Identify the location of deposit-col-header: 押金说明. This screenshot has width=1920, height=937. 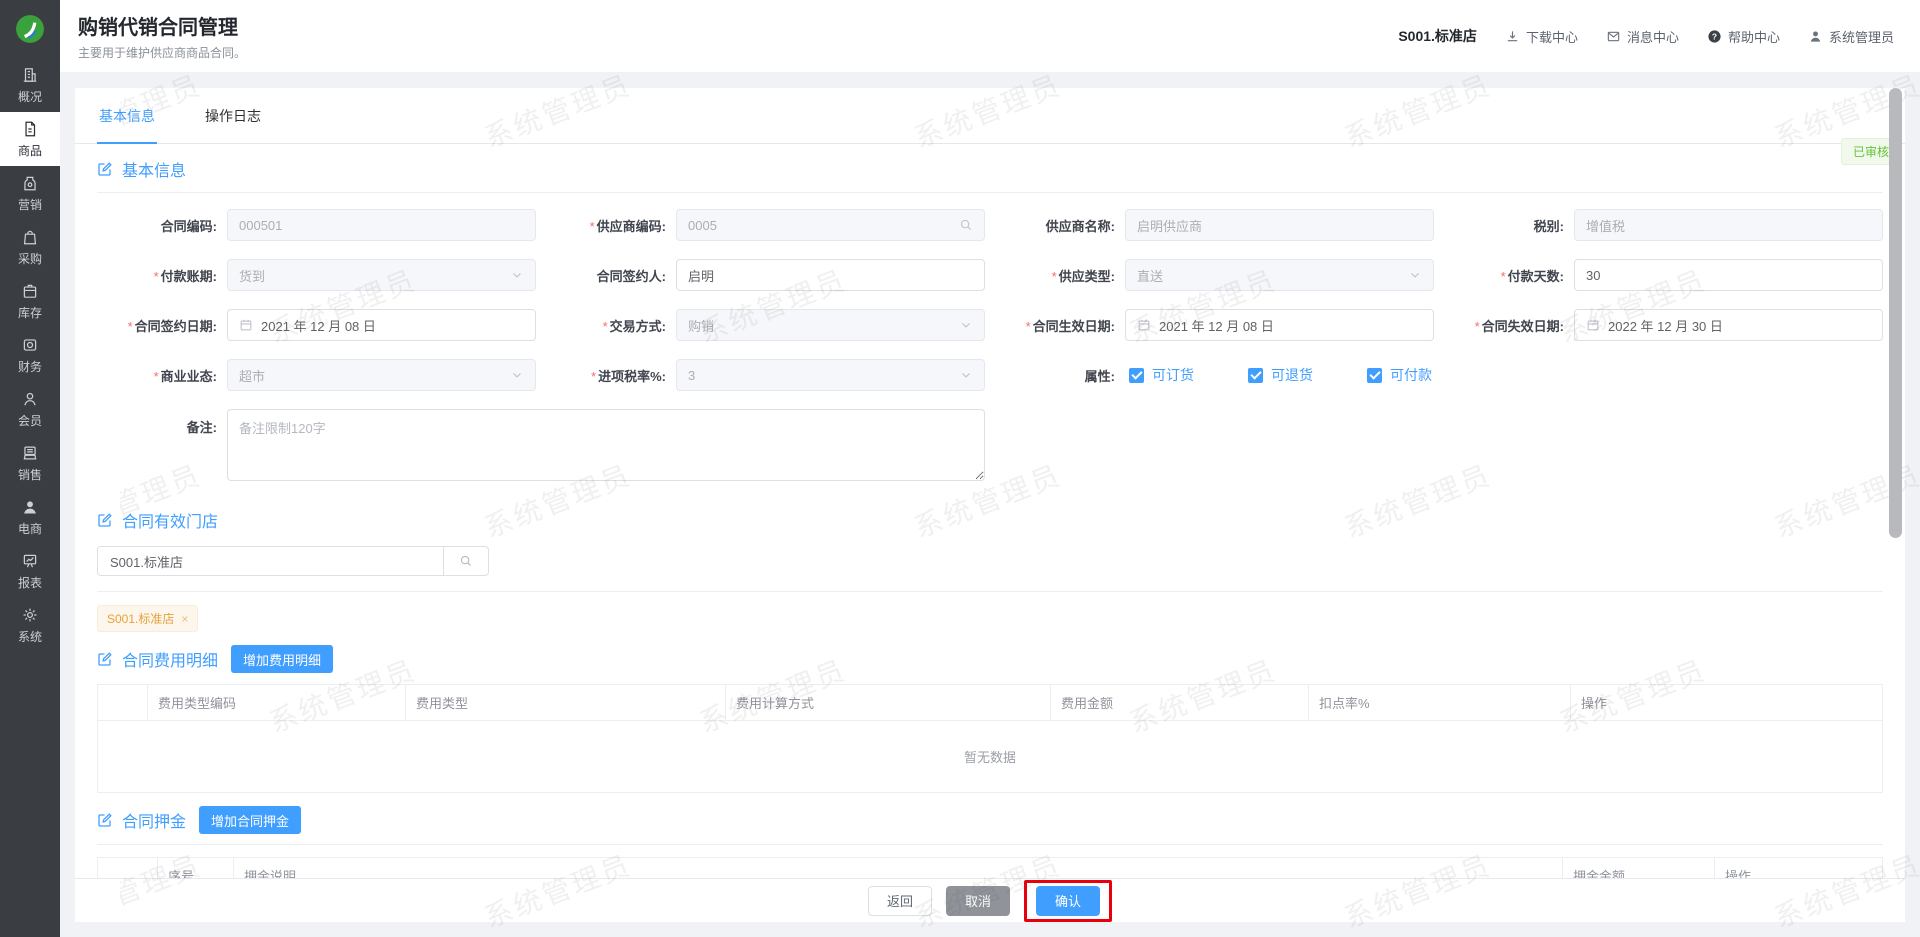
(898, 867).